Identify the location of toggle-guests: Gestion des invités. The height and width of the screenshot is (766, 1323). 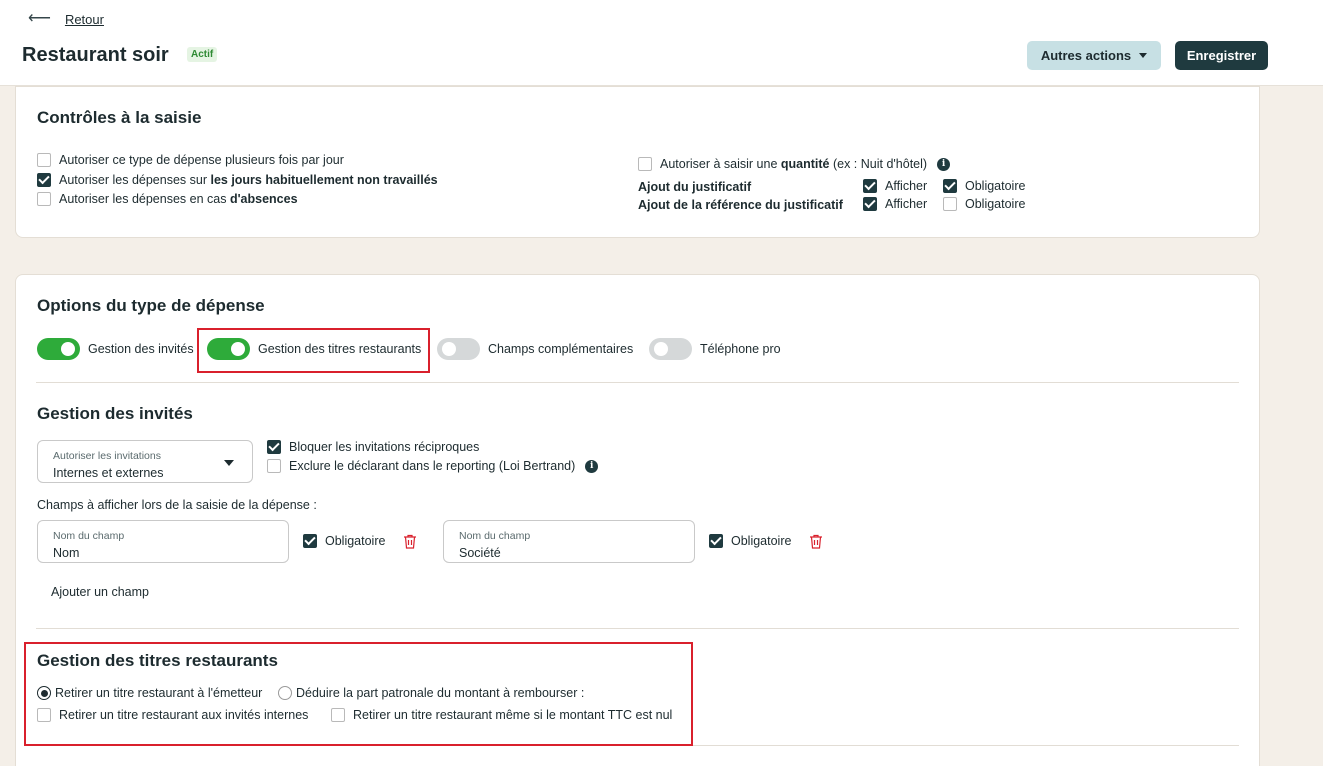
(115, 349).